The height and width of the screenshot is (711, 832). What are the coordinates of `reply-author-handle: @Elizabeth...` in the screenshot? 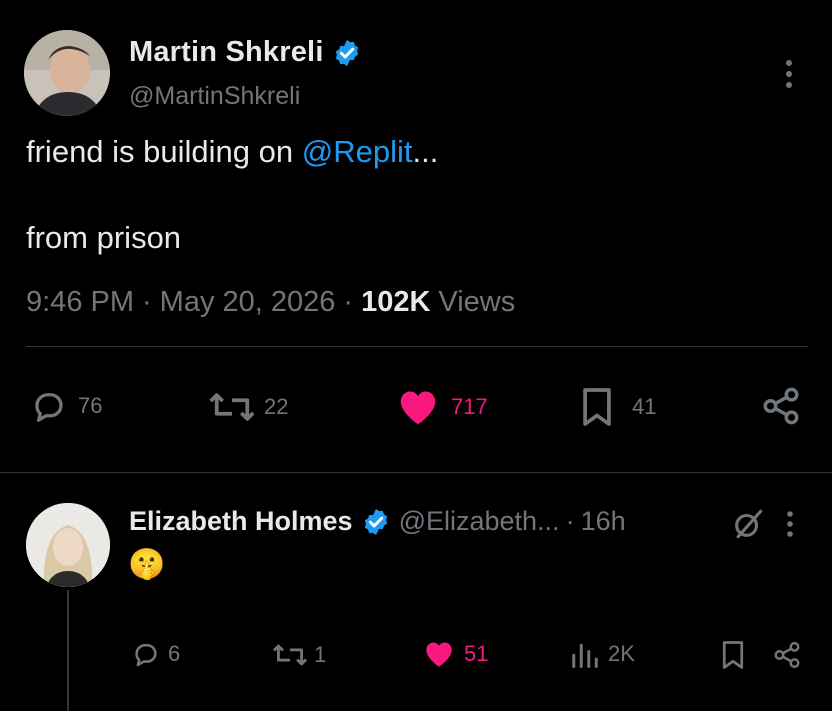 It's located at (479, 521).